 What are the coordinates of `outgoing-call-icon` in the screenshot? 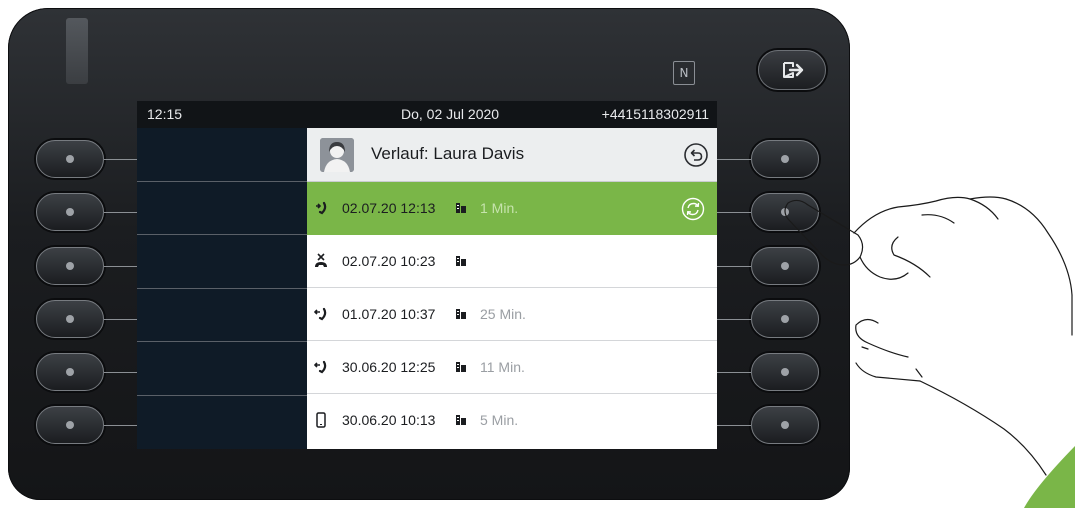 It's located at (321, 208).